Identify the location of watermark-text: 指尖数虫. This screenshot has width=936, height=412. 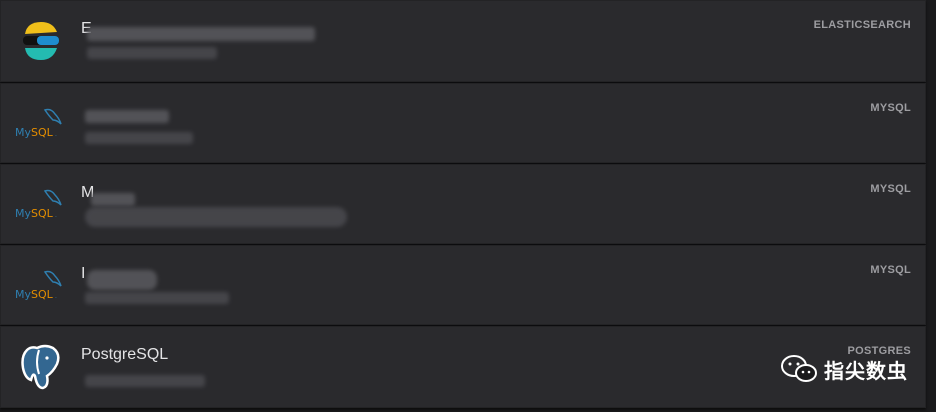
(866, 371).